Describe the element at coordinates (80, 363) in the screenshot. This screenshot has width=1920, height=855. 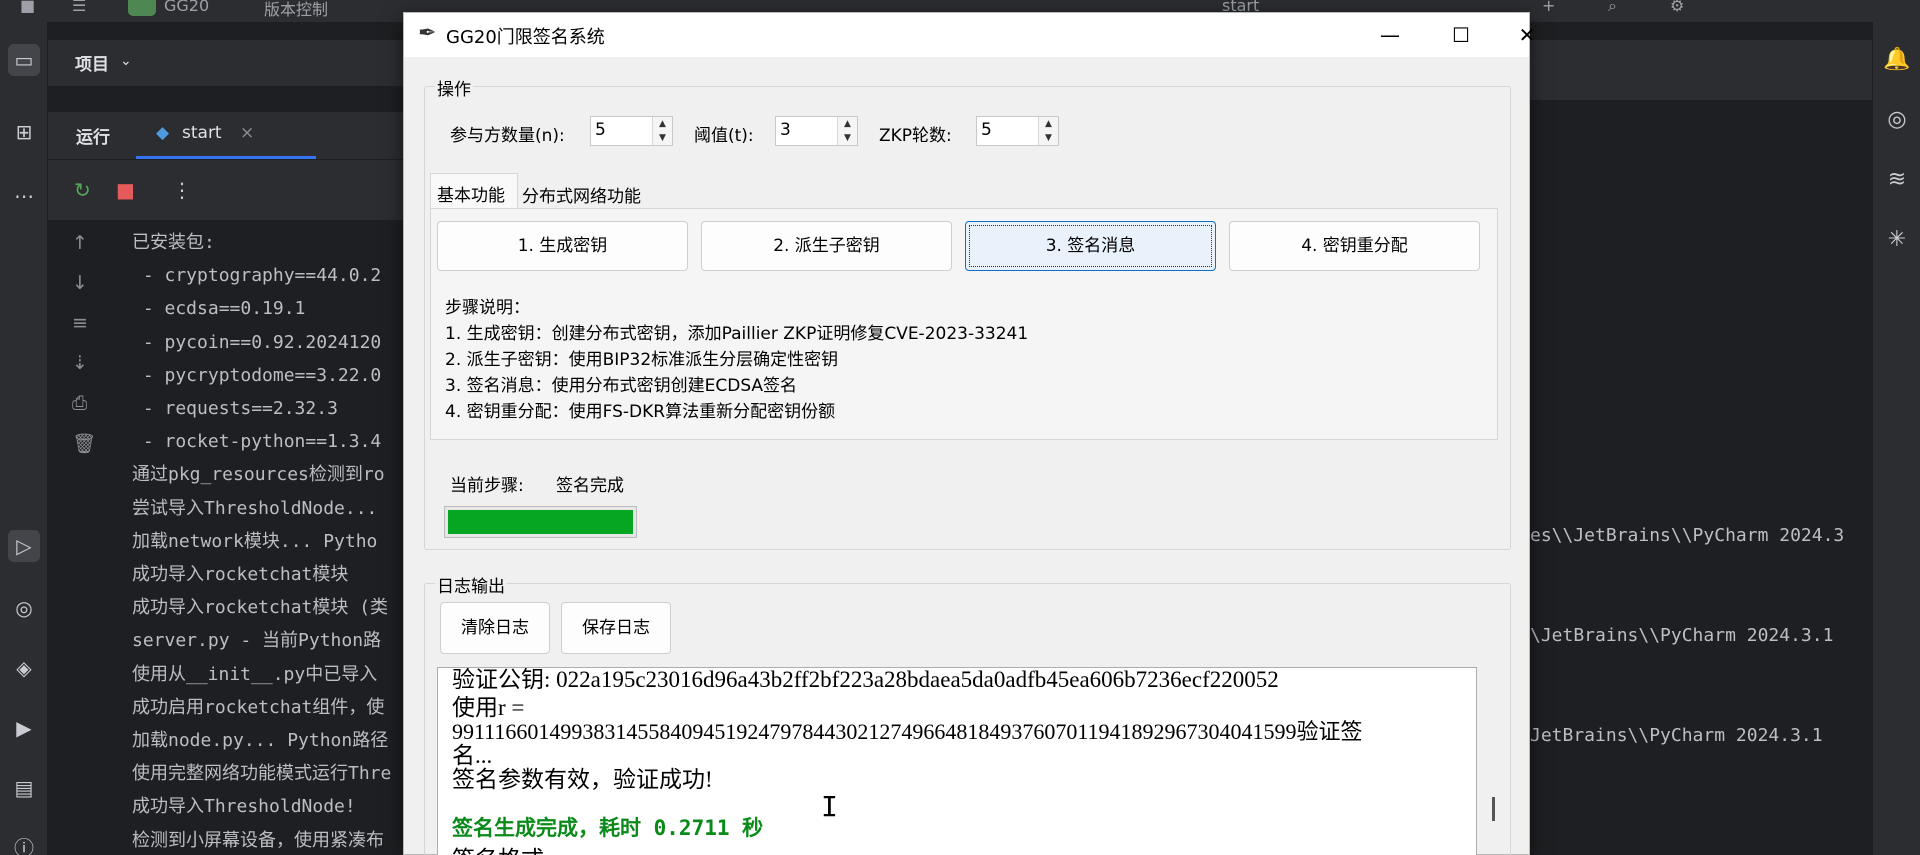
I see `scroll-to-end-icon: ⇣` at that location.